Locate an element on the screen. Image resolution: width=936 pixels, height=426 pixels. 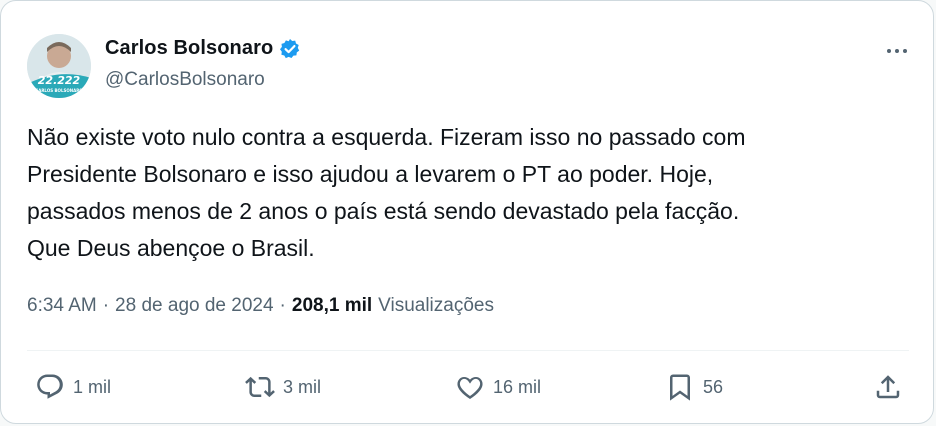
more-icon is located at coordinates (897, 51).